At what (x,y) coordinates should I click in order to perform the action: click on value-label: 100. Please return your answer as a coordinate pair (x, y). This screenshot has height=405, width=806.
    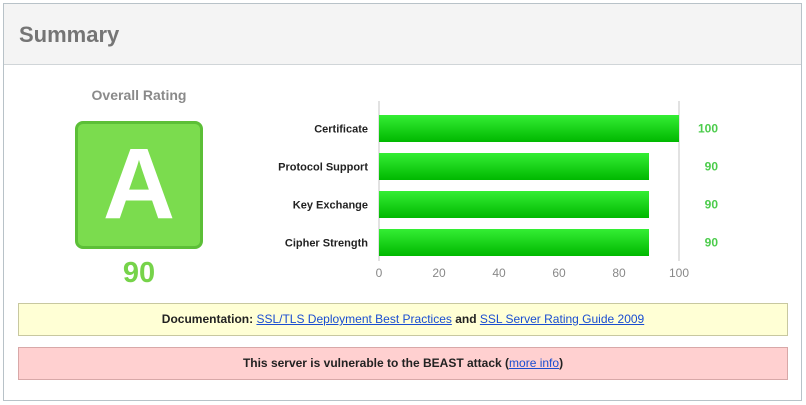
    Looking at the image, I should click on (708, 129).